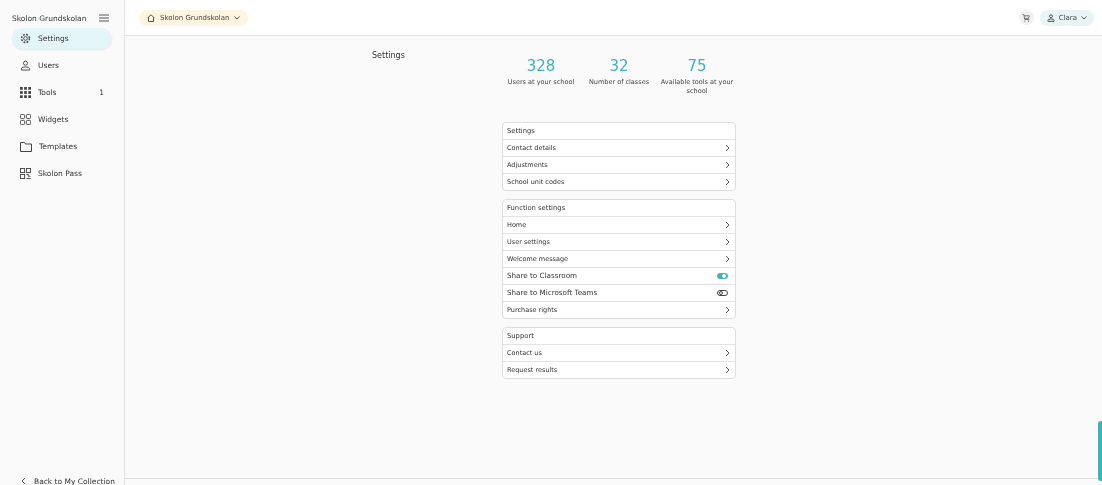 This screenshot has height=485, width=1102. Describe the element at coordinates (389, 55) in the screenshot. I see `page-title: Settings` at that location.